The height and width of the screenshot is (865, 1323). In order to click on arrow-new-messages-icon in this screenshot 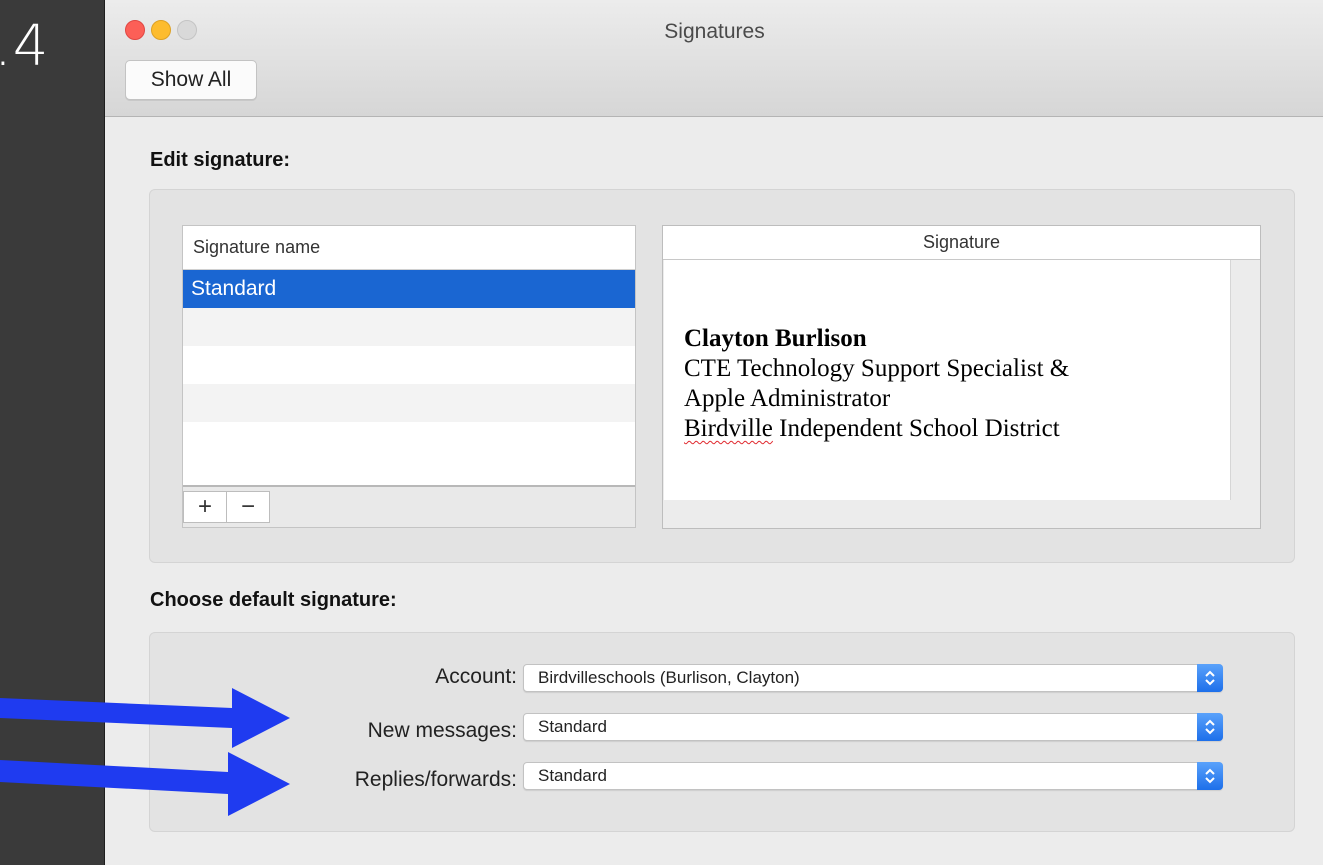, I will do `click(145, 718)`.